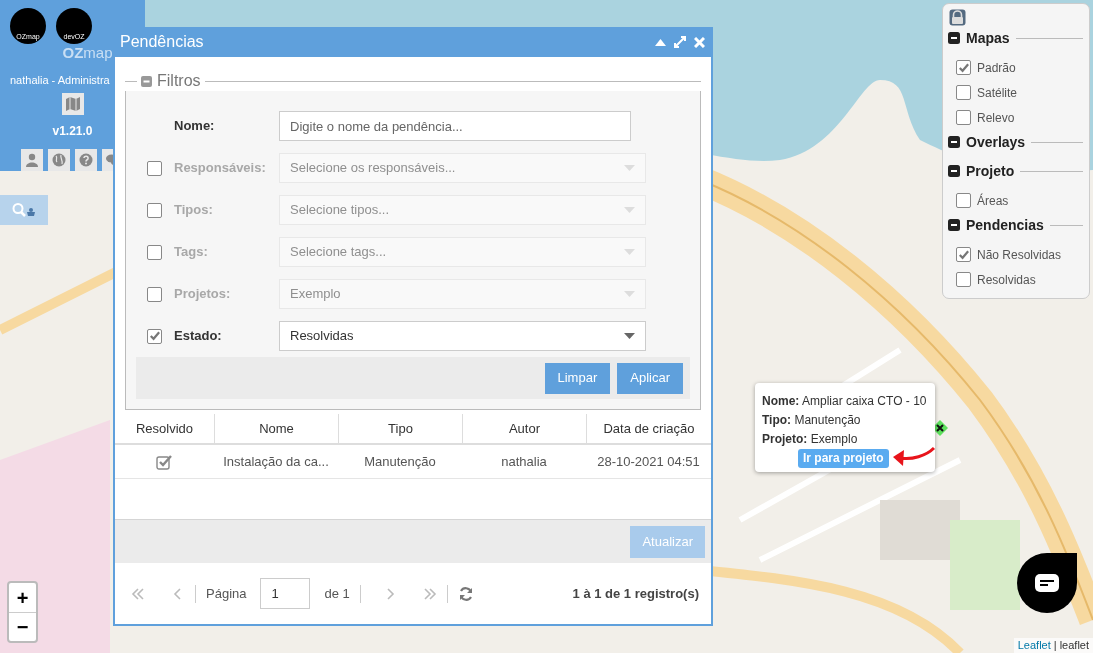 This screenshot has width=1093, height=653. What do you see at coordinates (660, 42) in the screenshot?
I see `collapse-icon` at bounding box center [660, 42].